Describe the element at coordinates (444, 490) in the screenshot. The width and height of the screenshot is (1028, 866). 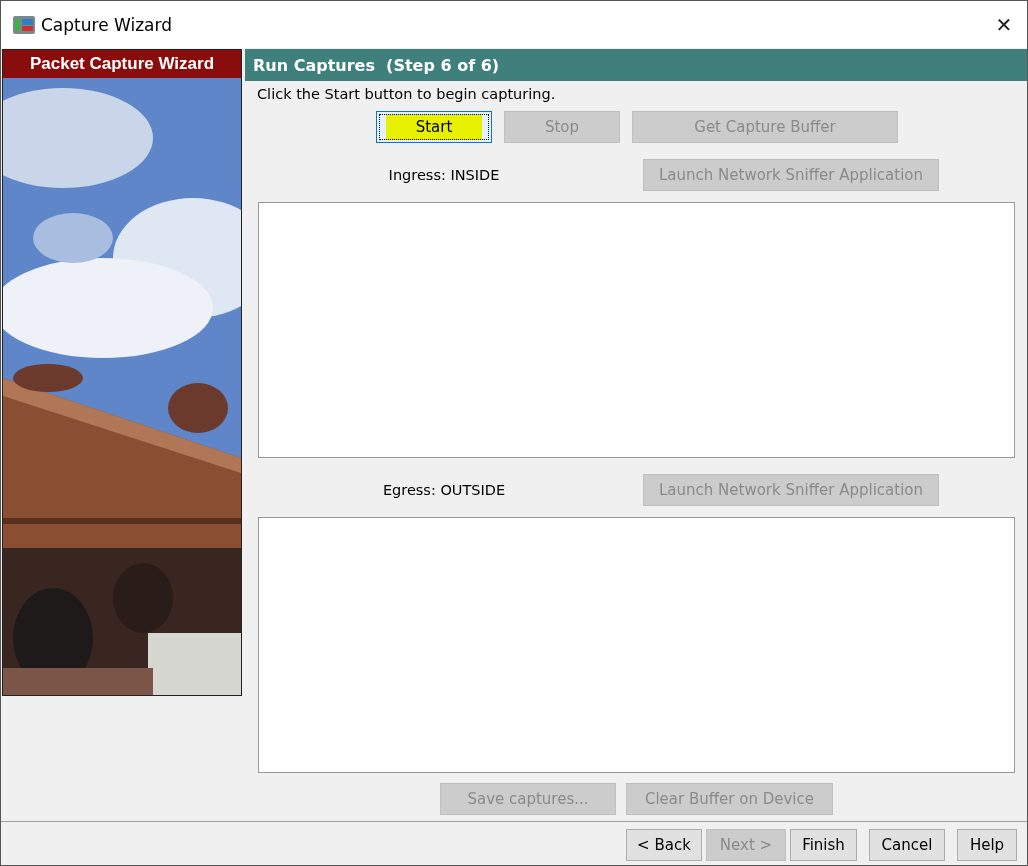
I see `interface-label: Egress: OUTSIDE` at that location.